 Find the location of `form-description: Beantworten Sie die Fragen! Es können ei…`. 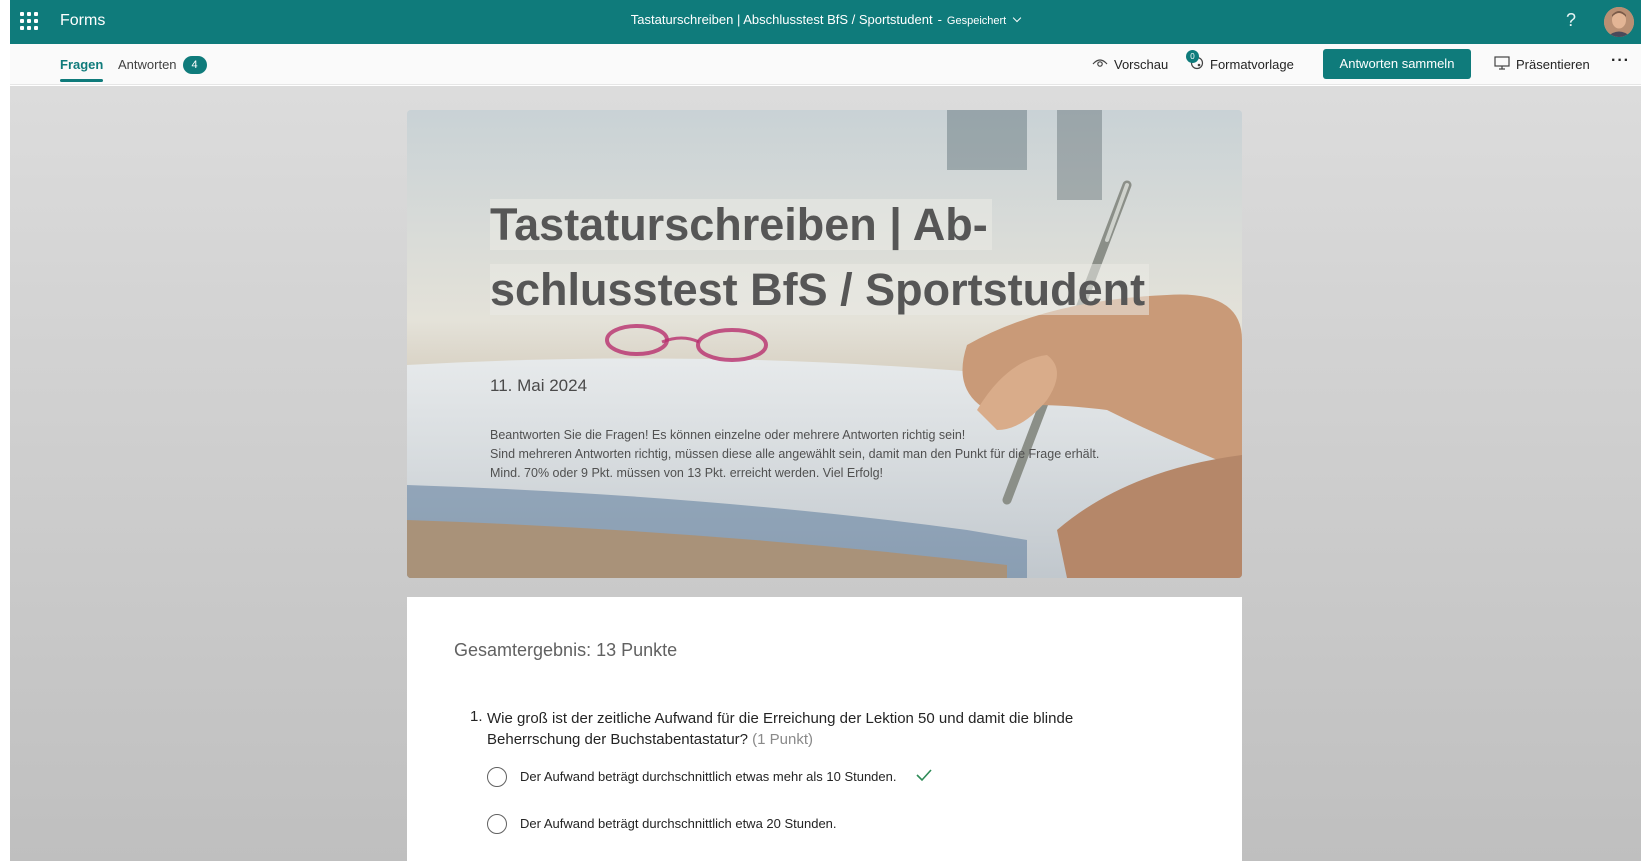

form-description: Beantworten Sie die Fragen! Es können ei… is located at coordinates (840, 454).